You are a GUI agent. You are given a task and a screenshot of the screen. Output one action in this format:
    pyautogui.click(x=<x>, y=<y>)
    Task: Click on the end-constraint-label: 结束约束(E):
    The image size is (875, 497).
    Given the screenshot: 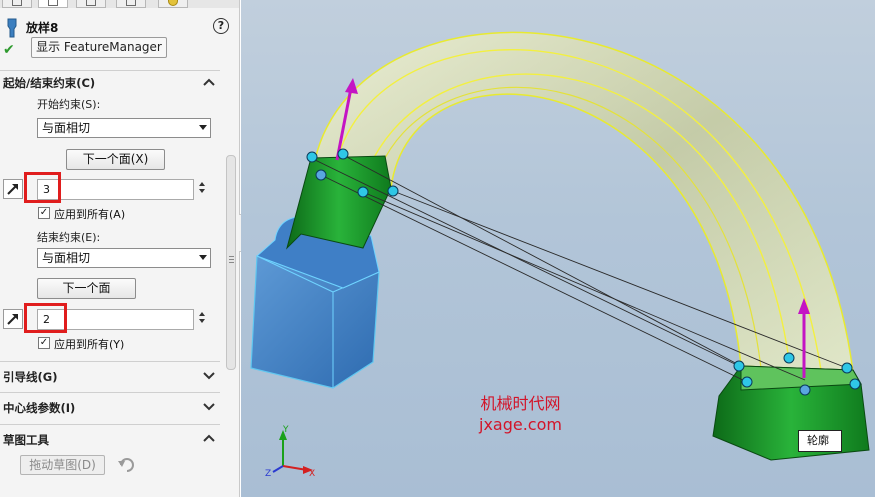 What is the action you would take?
    pyautogui.click(x=69, y=237)
    